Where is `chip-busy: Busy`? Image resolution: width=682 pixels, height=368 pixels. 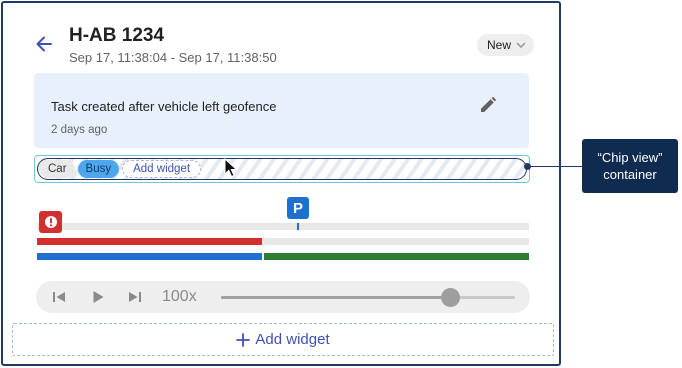 chip-busy: Busy is located at coordinates (98, 169).